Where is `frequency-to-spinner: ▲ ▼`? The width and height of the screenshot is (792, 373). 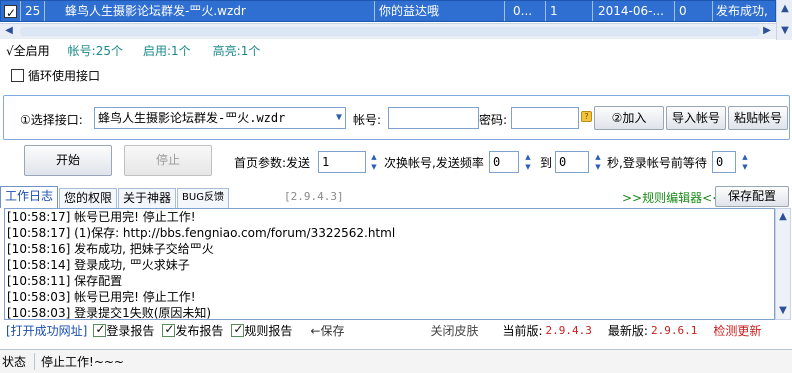
frequency-to-spinner: ▲ ▼ is located at coordinates (598, 162).